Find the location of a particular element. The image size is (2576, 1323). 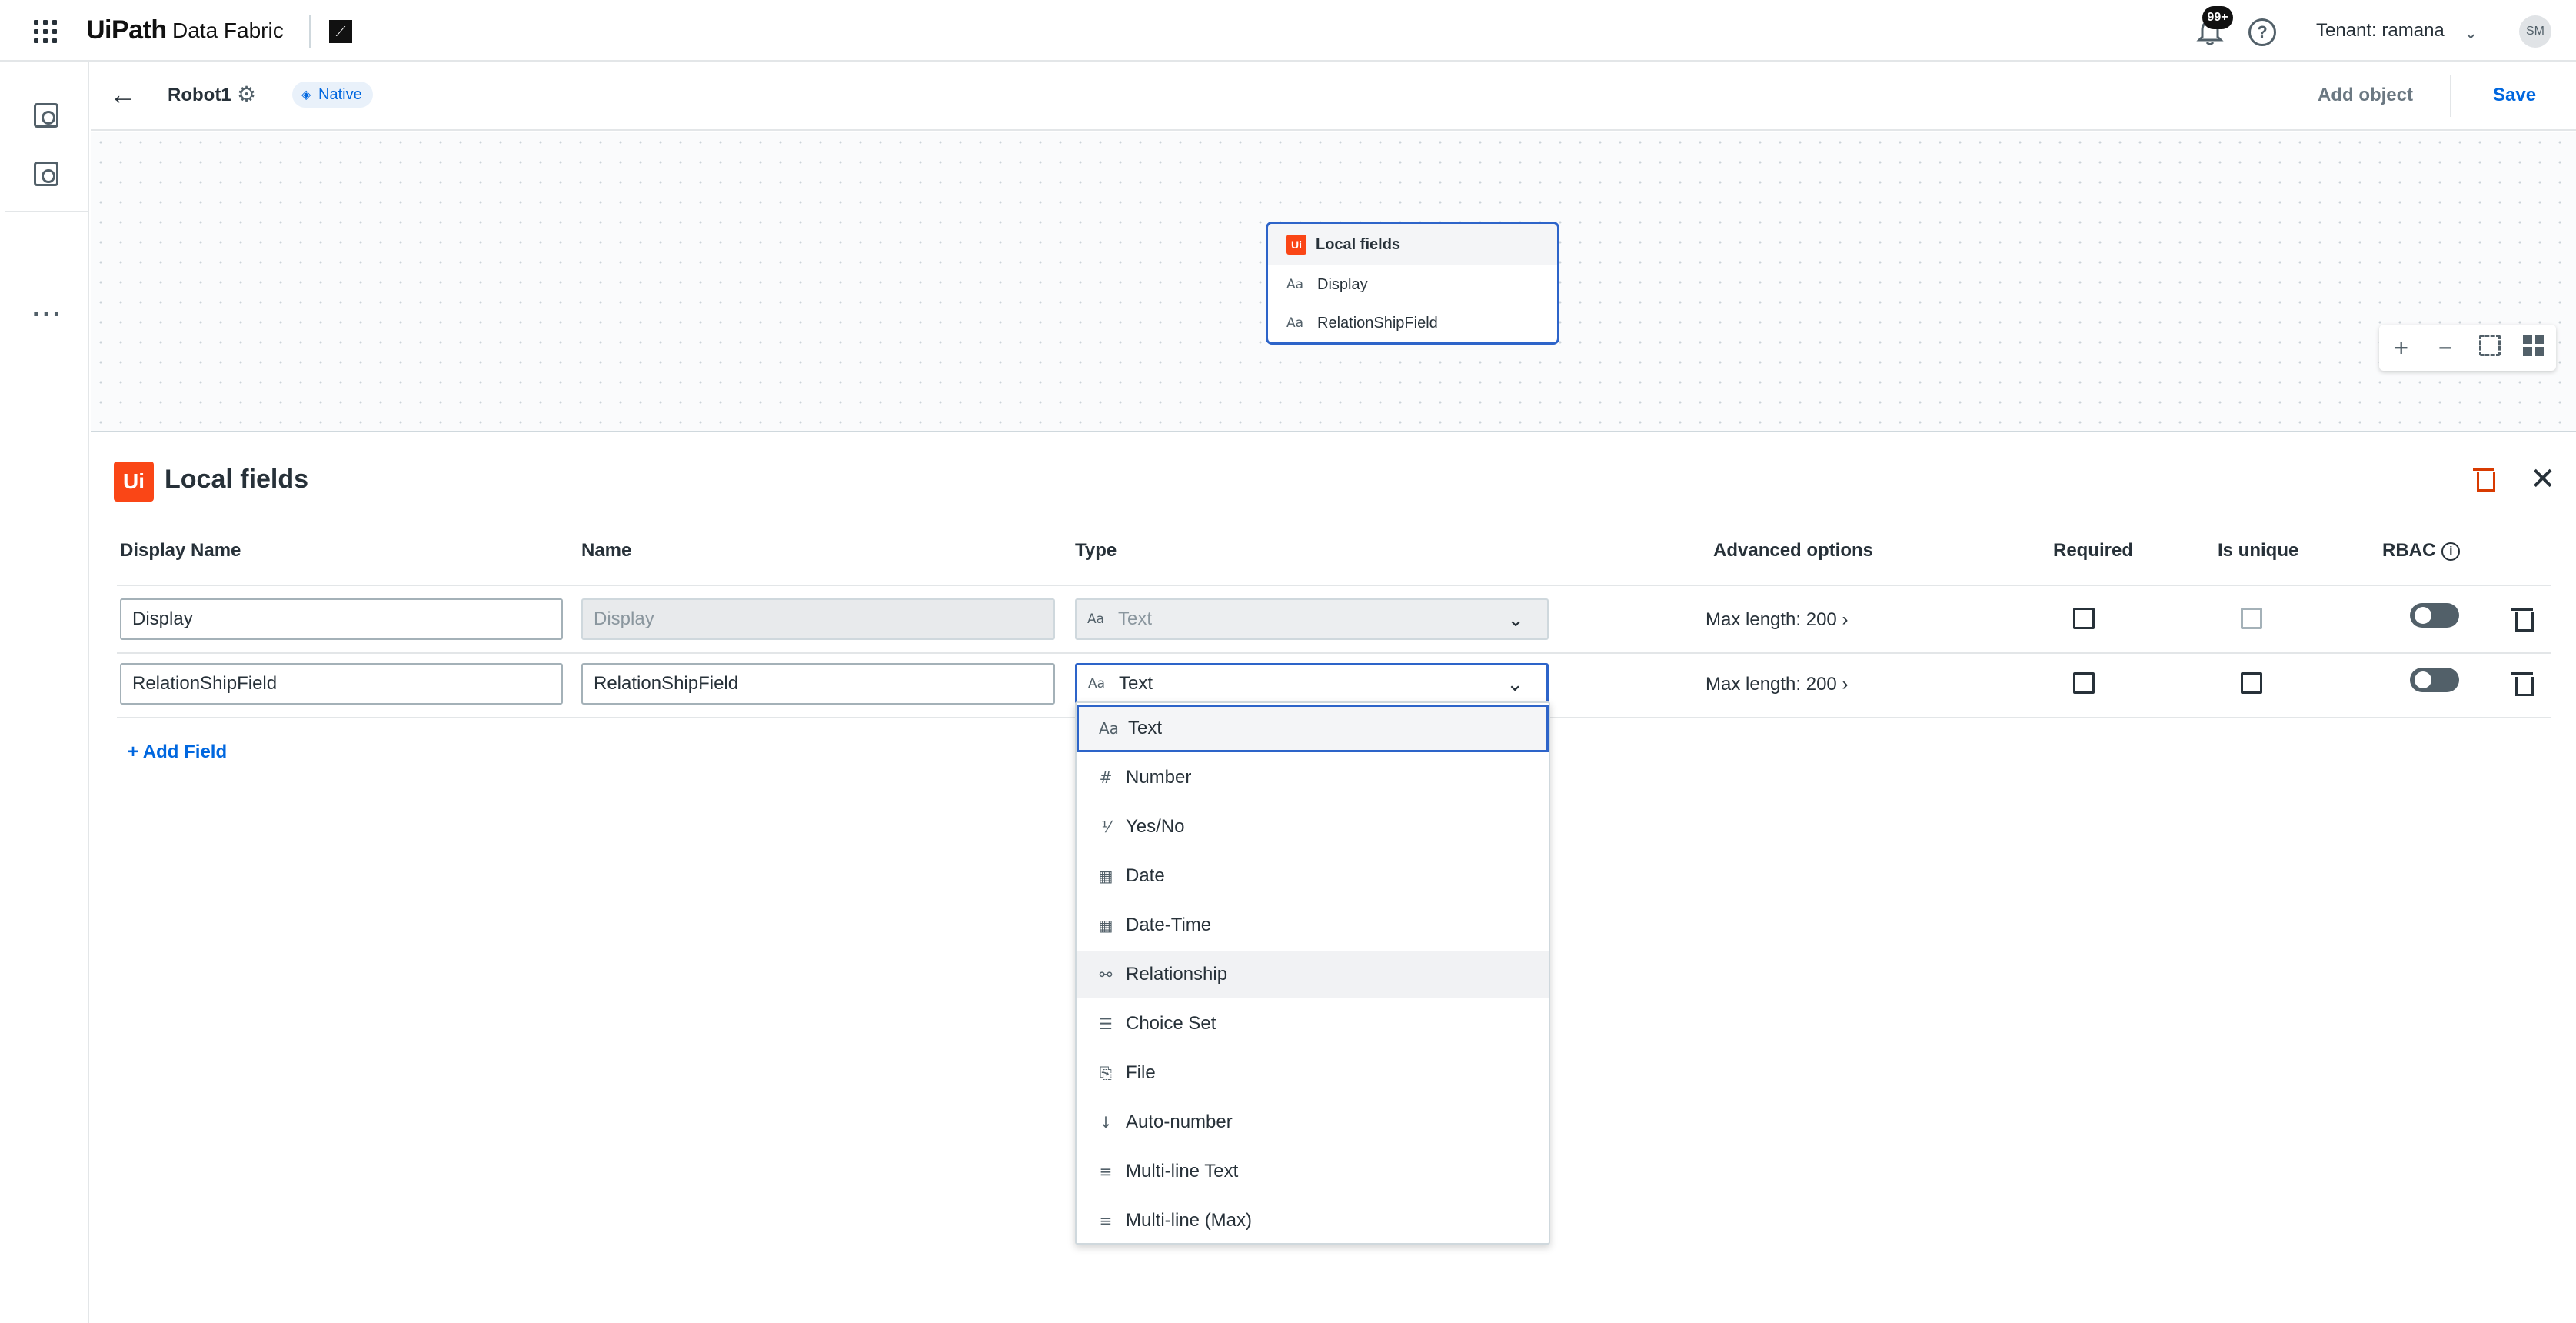

column-header-display-name: Display Name is located at coordinates (180, 551).